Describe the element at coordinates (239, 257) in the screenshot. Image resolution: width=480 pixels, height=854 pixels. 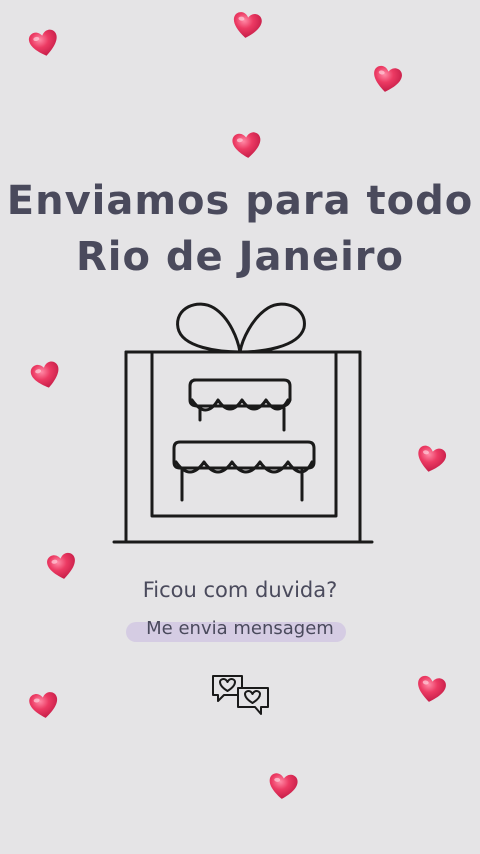
I see `title-line-2: Rio de Janeiro` at that location.